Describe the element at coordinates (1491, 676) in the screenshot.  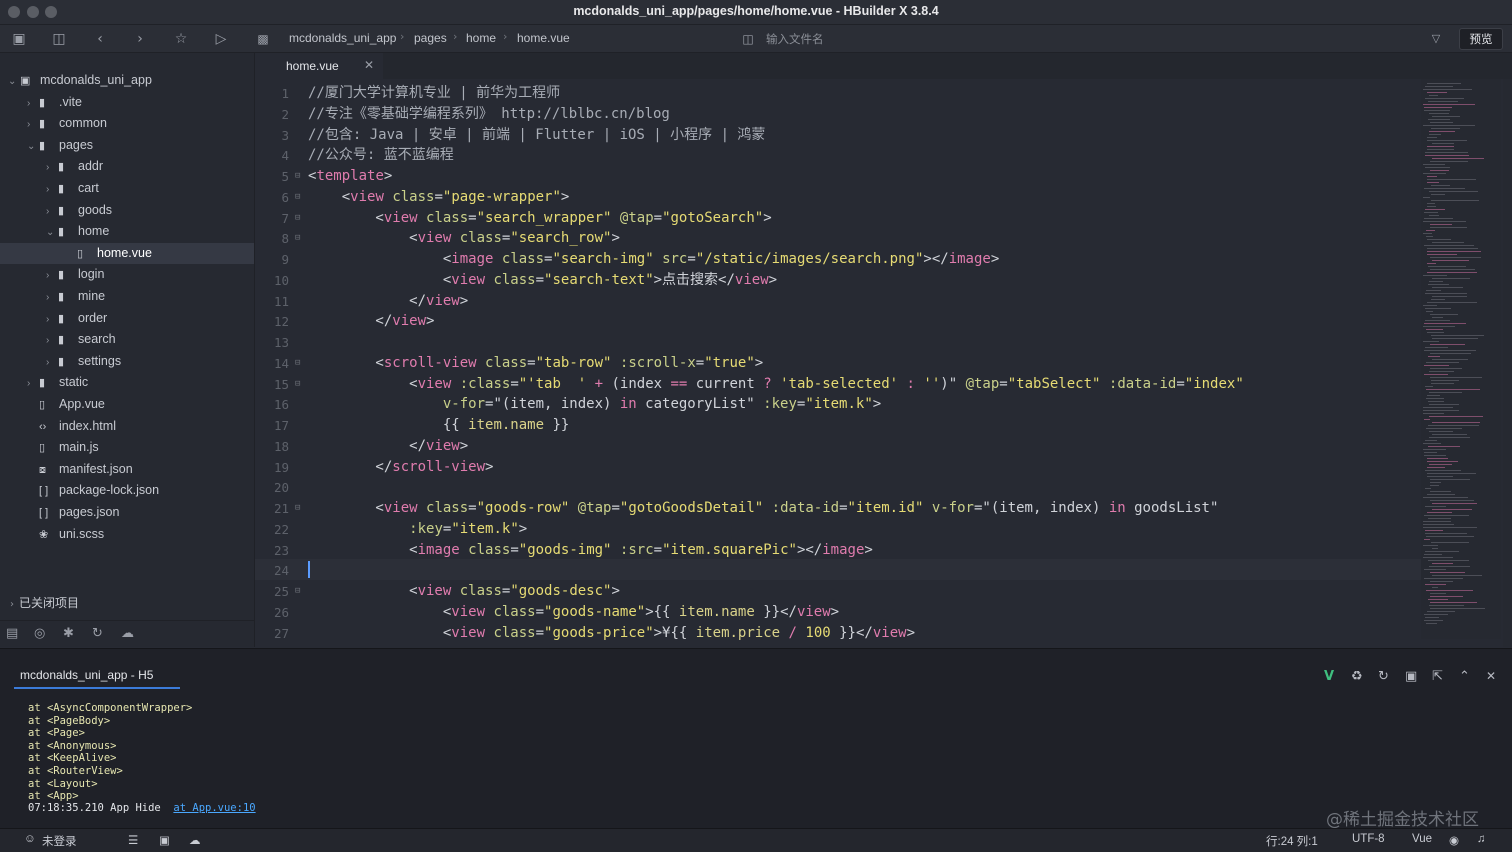
I see `close-panel-icon: ✕` at that location.